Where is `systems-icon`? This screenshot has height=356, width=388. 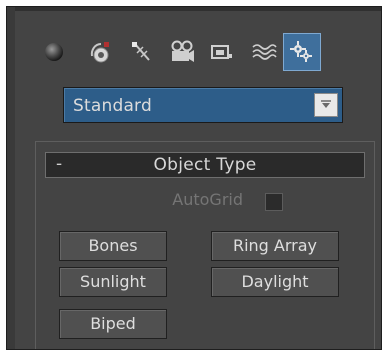
systems-icon is located at coordinates (302, 52).